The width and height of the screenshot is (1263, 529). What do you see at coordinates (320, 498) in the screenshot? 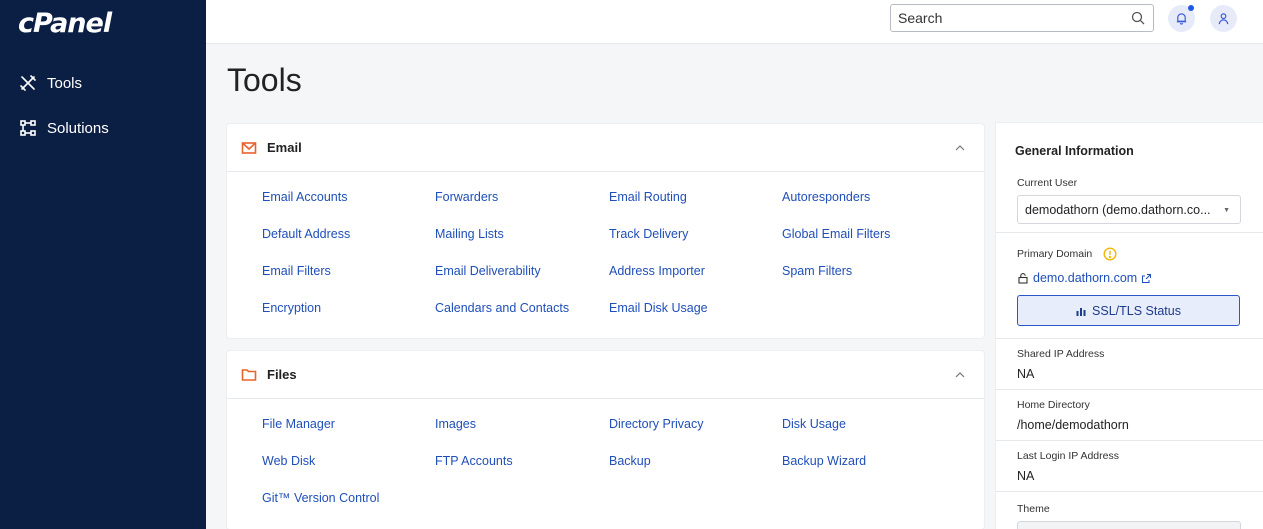
I see `link-git-version-control: Git™ Version Control` at bounding box center [320, 498].